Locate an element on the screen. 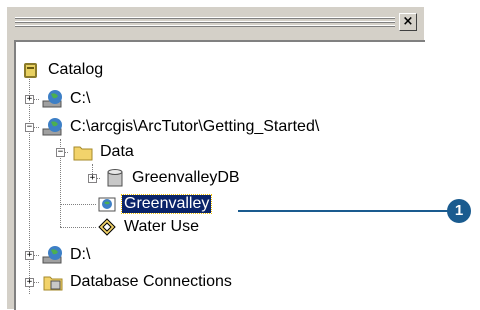  layer-diamond-icon is located at coordinates (107, 227).